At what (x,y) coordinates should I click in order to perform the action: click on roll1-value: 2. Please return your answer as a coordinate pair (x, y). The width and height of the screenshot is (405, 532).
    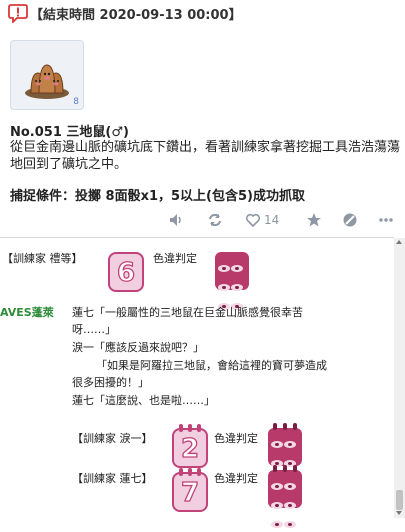
    Looking at the image, I should click on (190, 448).